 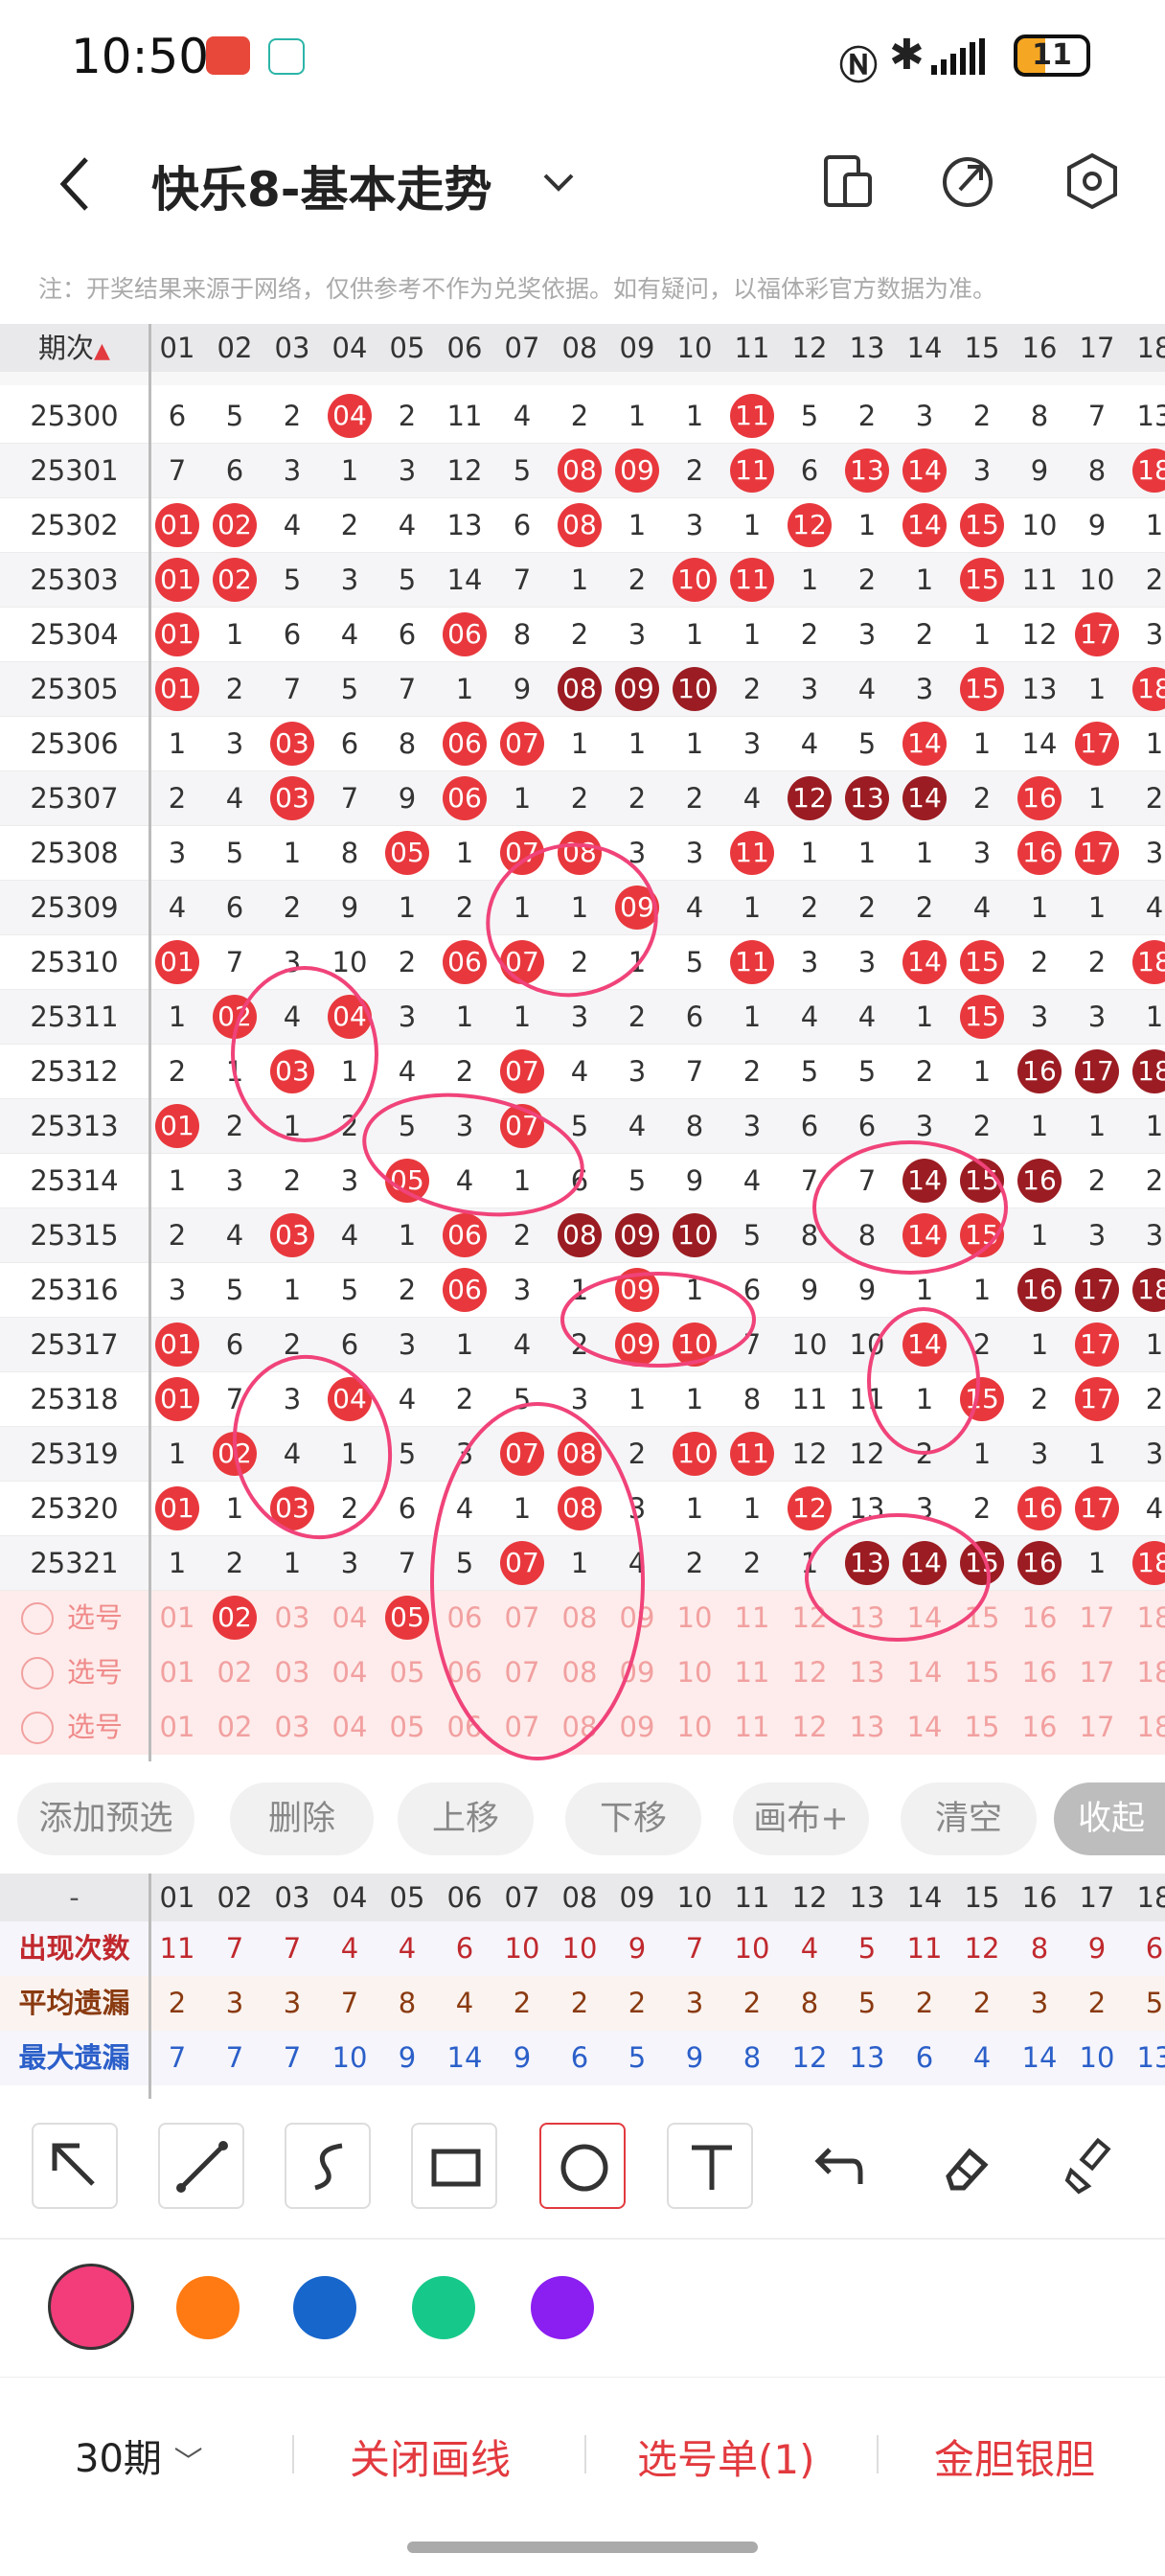 I want to click on action-button: 删除, so click(x=302, y=1818).